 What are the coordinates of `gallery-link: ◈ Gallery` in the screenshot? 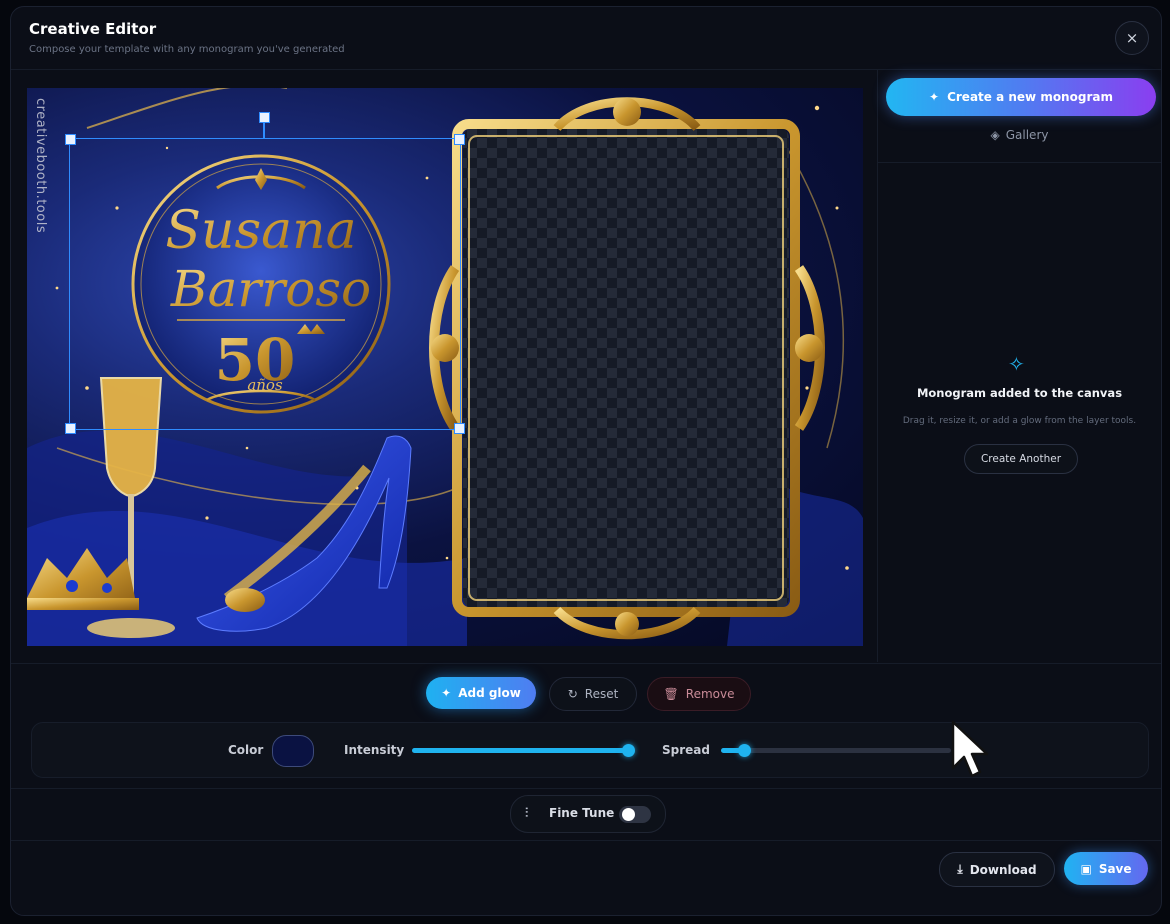 It's located at (1019, 135).